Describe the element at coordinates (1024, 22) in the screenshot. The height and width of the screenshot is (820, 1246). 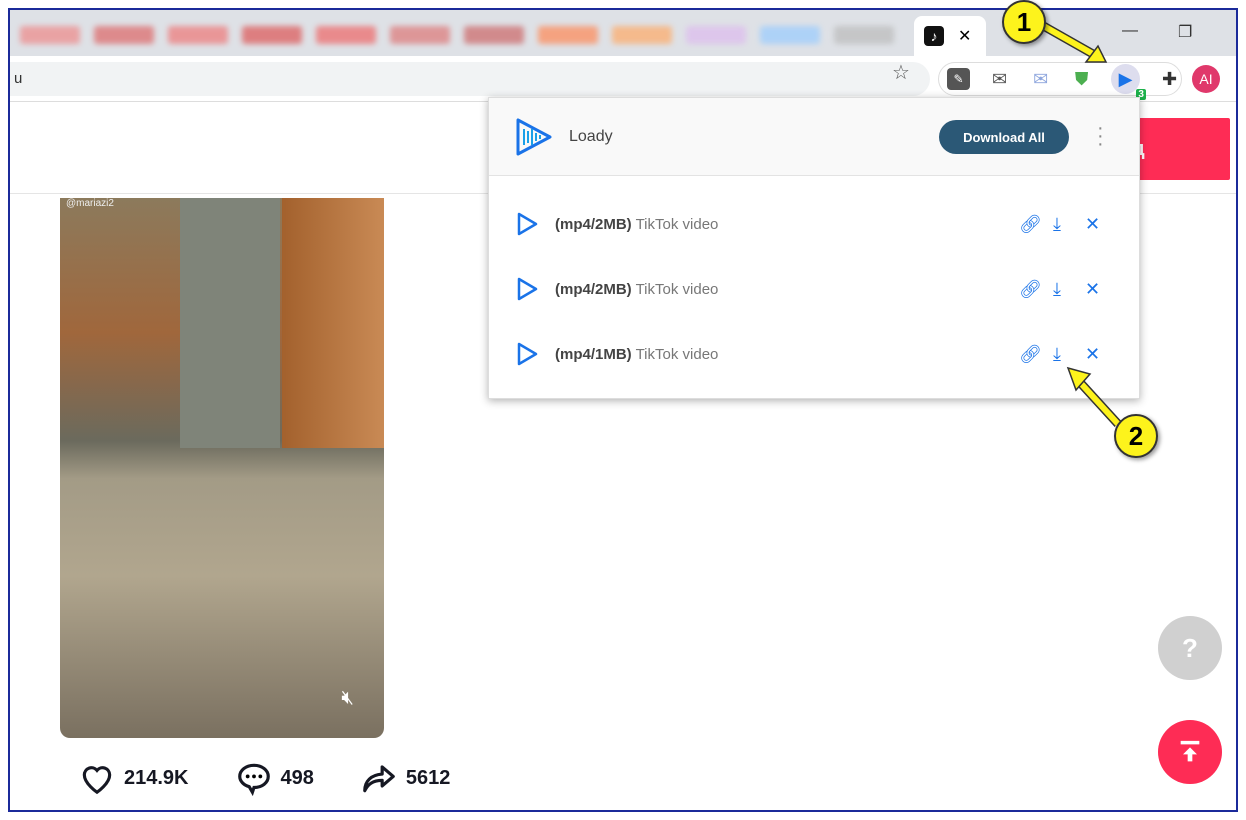
I see `annotation-callout-1: 1` at that location.